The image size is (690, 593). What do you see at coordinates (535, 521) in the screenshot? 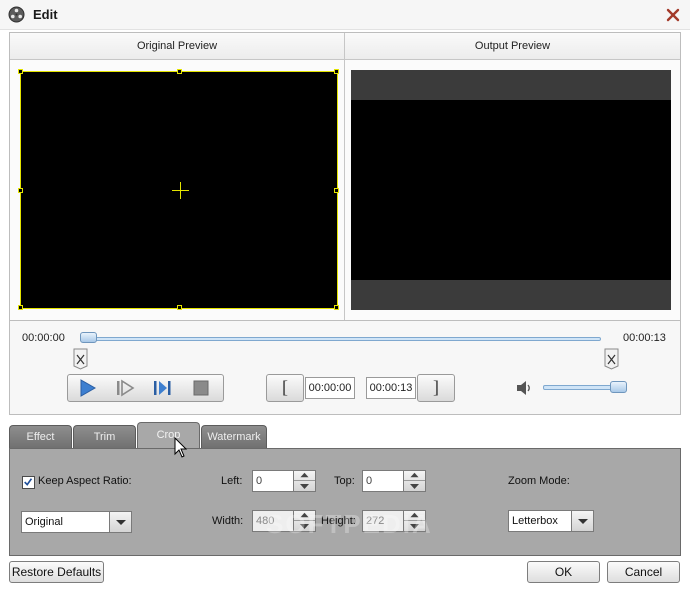
I see `zoom-mode-value: Letterbox` at bounding box center [535, 521].